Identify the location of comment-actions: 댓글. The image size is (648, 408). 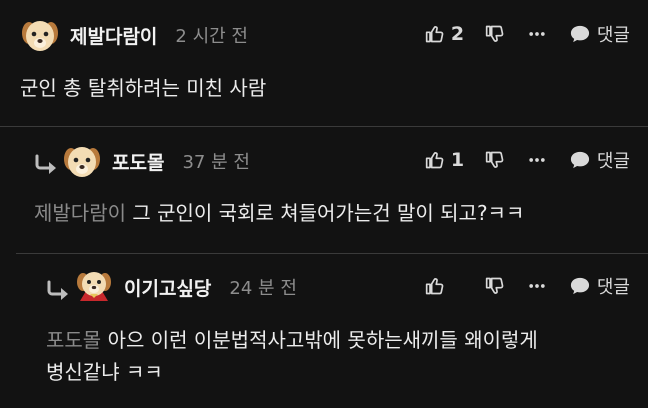
(527, 286).